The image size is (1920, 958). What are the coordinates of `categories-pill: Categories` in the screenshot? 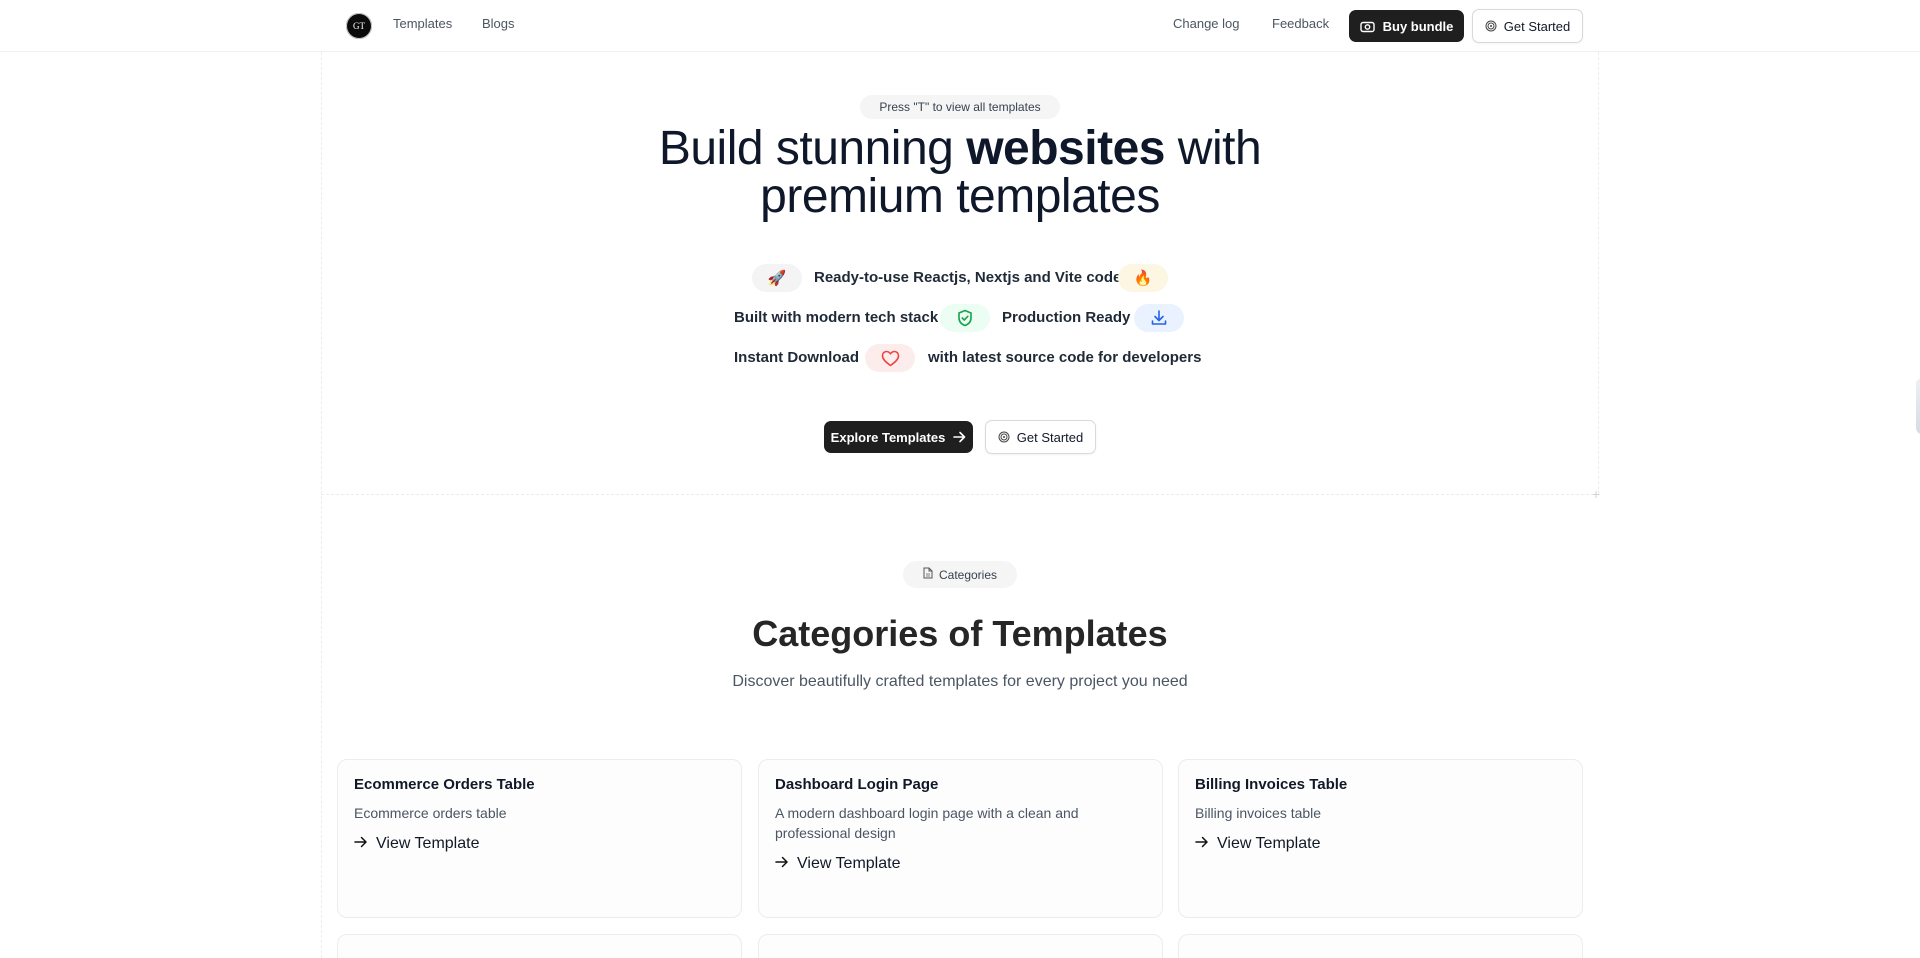 It's located at (960, 574).